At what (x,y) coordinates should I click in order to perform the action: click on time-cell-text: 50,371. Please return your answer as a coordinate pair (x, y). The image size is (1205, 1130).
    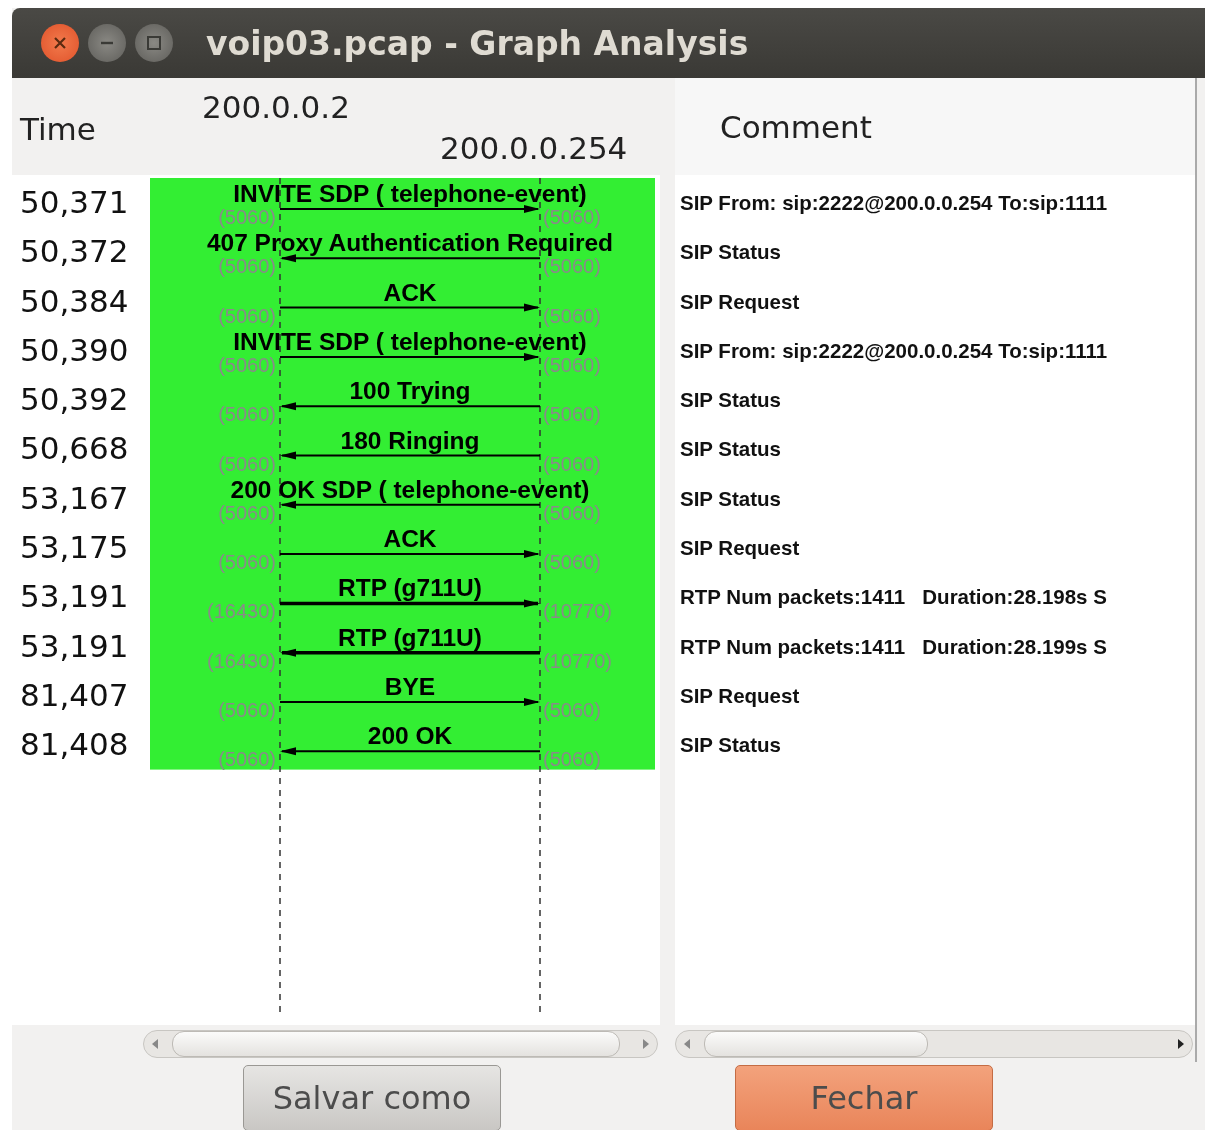
    Looking at the image, I should click on (74, 202).